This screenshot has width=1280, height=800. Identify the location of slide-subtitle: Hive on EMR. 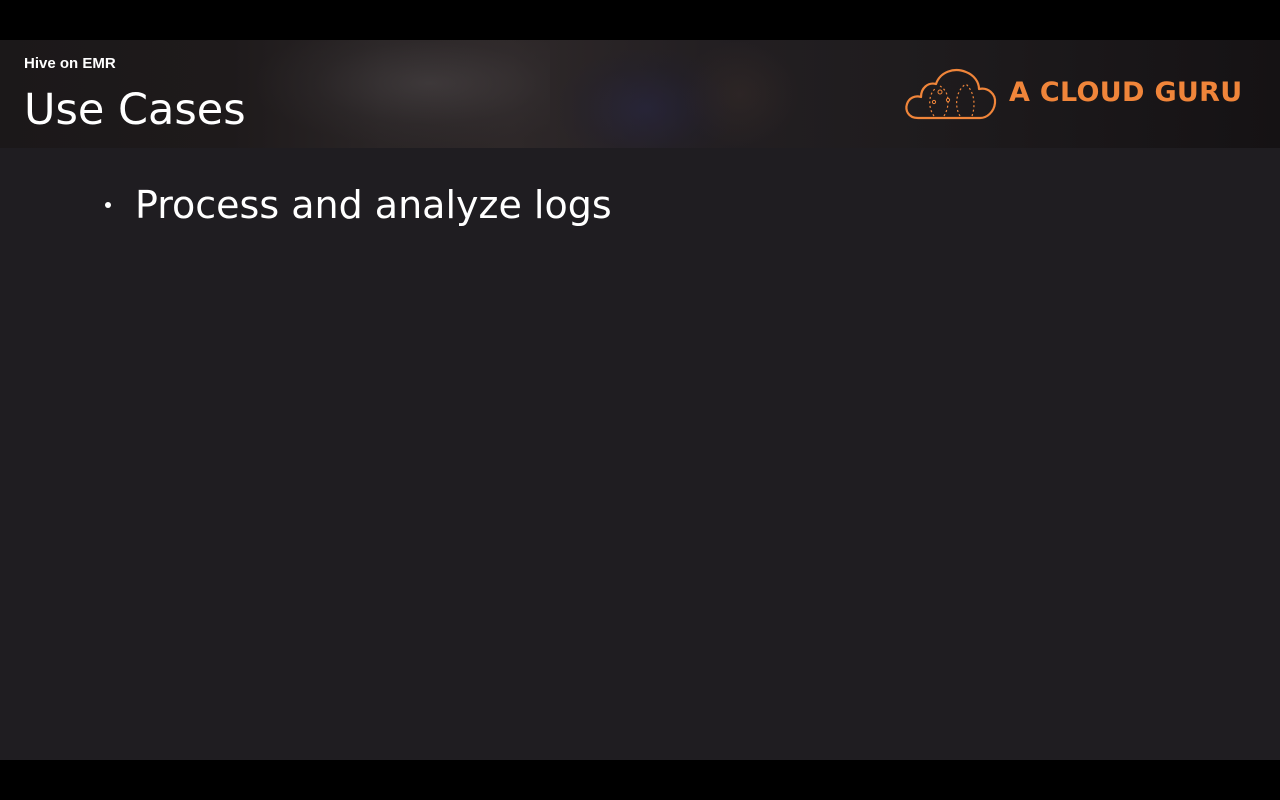
(70, 63).